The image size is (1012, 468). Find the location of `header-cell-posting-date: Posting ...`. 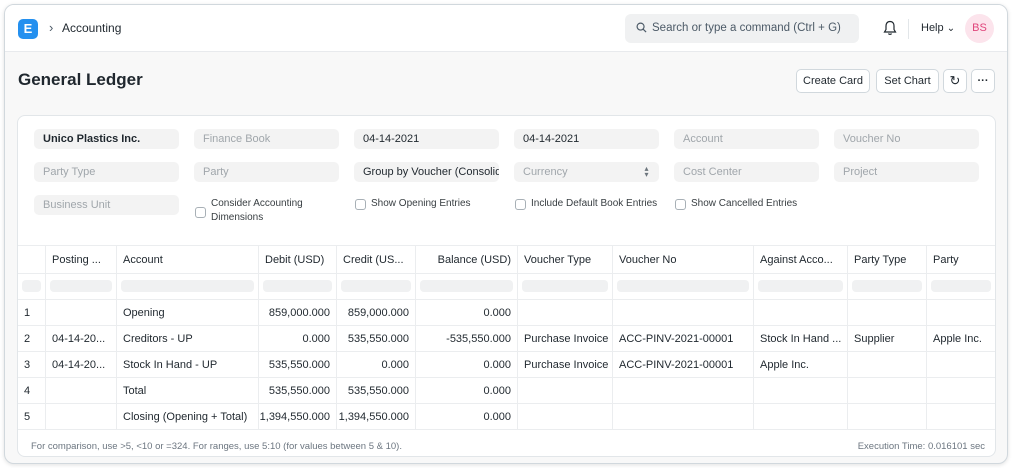

header-cell-posting-date: Posting ... is located at coordinates (80, 259).